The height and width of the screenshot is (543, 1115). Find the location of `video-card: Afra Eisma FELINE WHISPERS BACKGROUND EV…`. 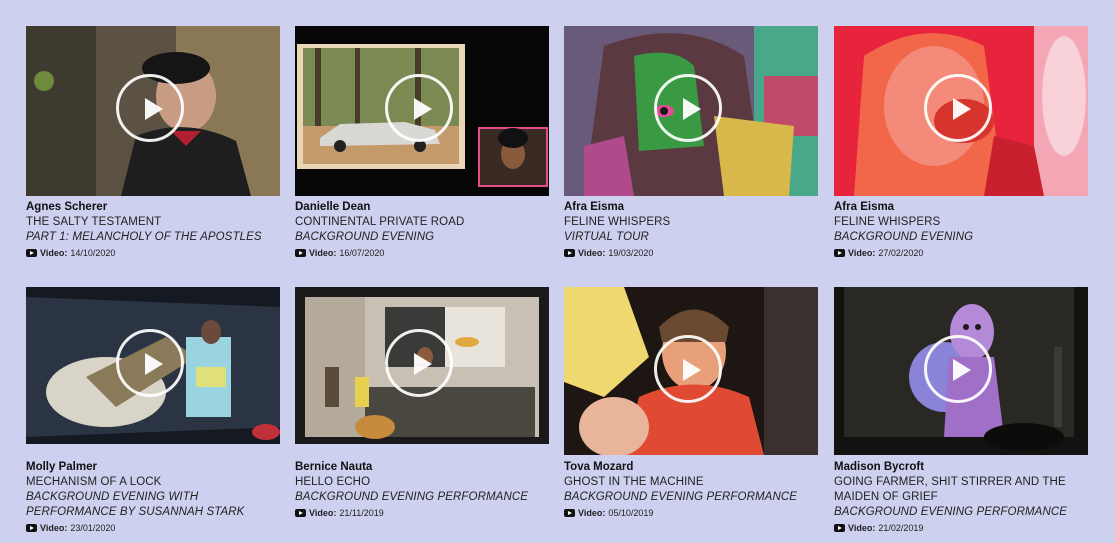

video-card: Afra Eisma FELINE WHISPERS BACKGROUND EV… is located at coordinates (961, 143).